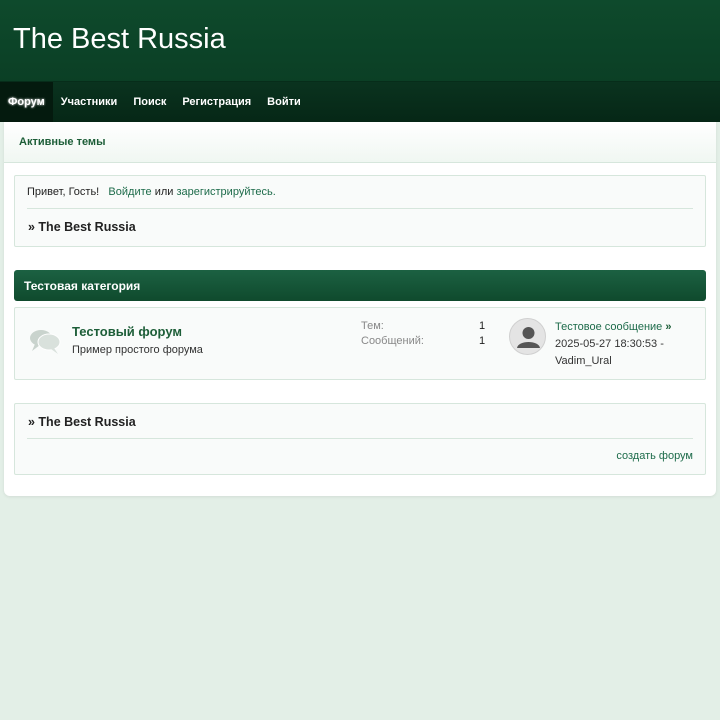  What do you see at coordinates (392, 341) in the screenshot?
I see `posts-label: Сообщений:` at bounding box center [392, 341].